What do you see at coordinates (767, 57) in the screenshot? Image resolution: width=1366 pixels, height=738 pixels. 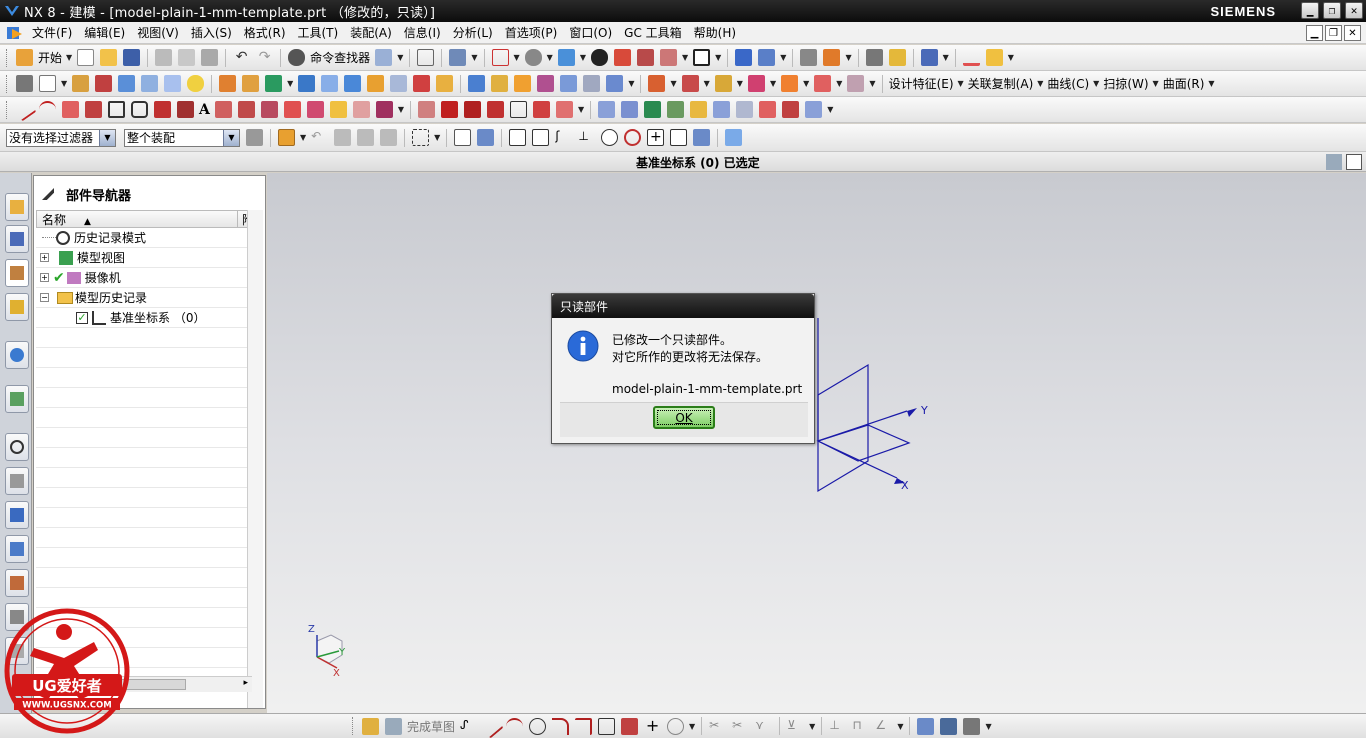 I see `wcs-orient-icon` at bounding box center [767, 57].